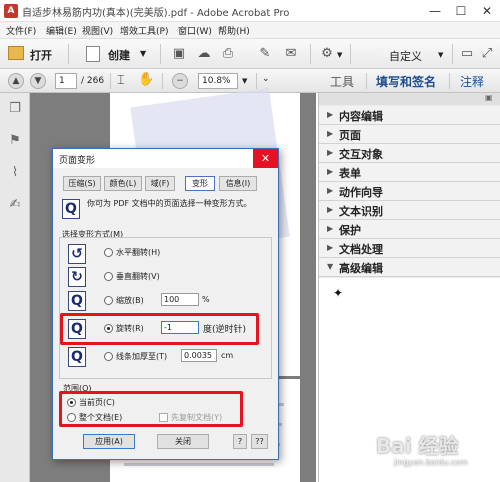 Image resolution: width=500 pixels, height=482 pixels. I want to click on dialog-close-button: ✕, so click(265, 158).